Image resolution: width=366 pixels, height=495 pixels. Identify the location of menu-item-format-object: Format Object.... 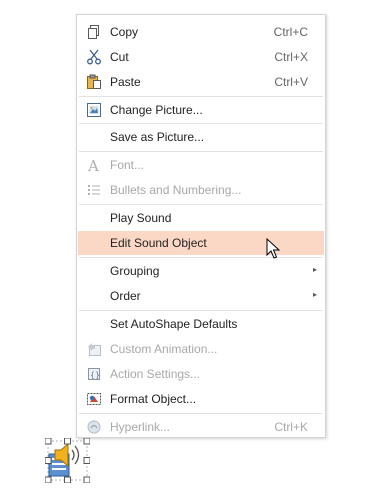
(201, 399).